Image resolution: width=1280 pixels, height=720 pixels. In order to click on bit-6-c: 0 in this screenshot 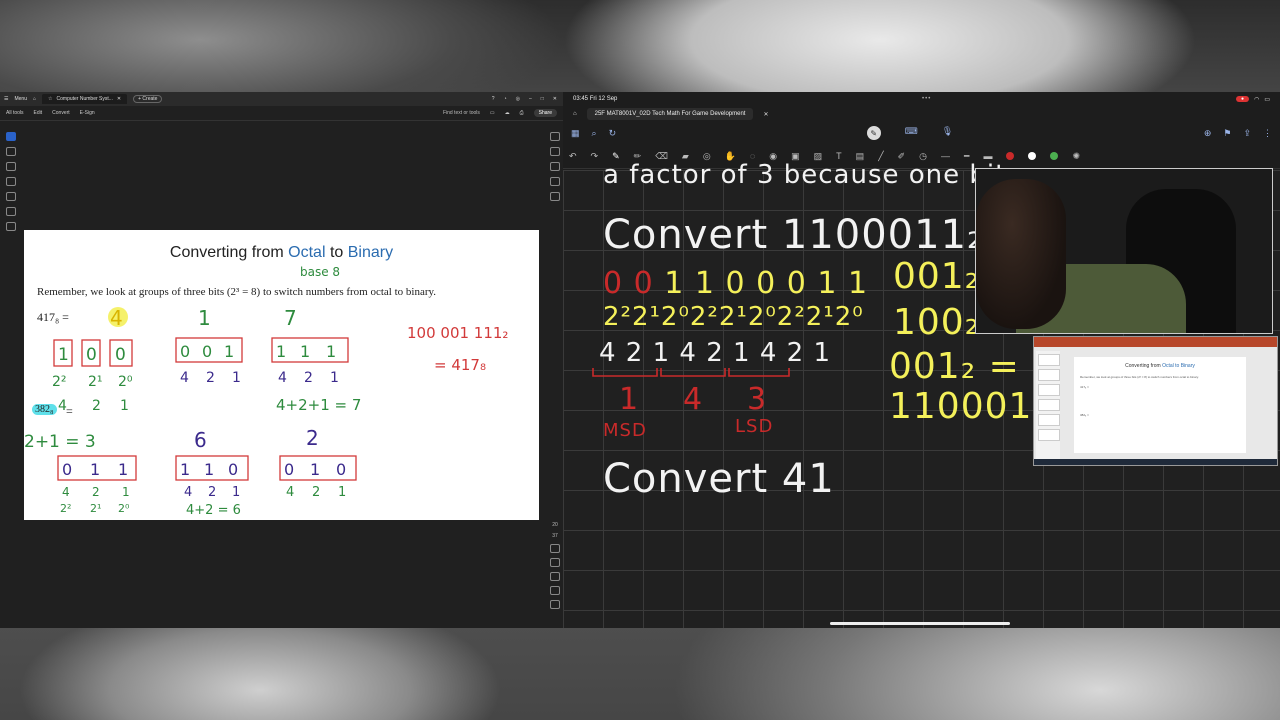, I will do `click(233, 469)`.